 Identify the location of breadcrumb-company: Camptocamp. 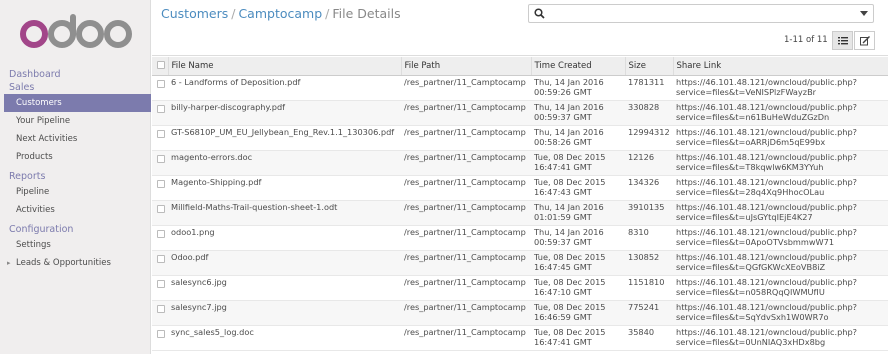
(280, 13).